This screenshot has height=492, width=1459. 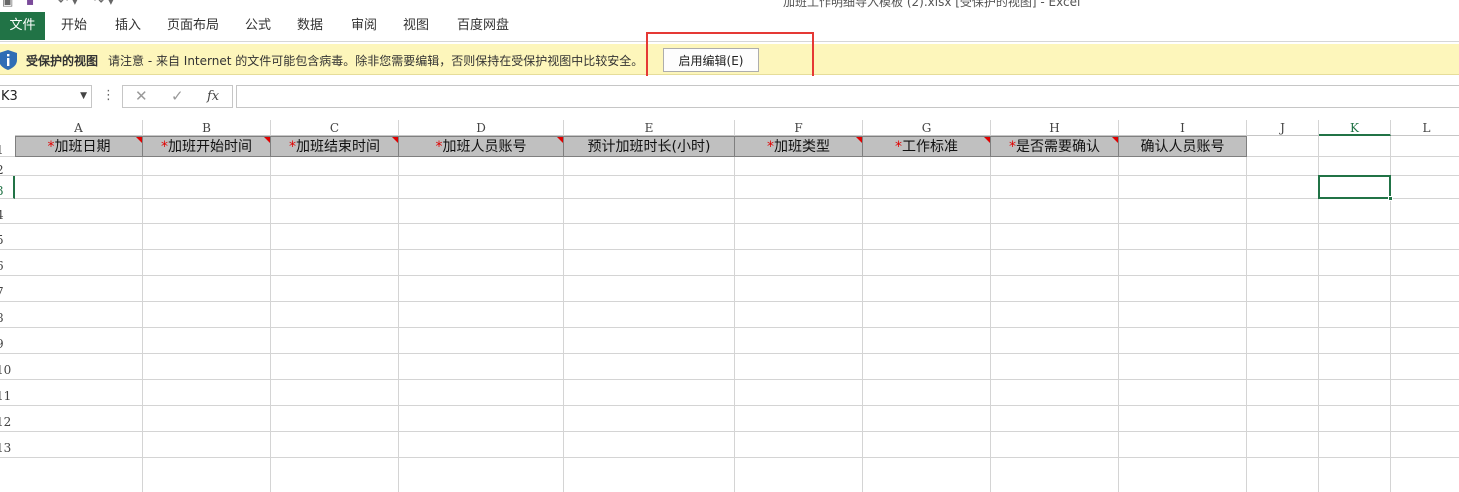 What do you see at coordinates (141, 96) in the screenshot?
I see `cancel-icon: ✕` at bounding box center [141, 96].